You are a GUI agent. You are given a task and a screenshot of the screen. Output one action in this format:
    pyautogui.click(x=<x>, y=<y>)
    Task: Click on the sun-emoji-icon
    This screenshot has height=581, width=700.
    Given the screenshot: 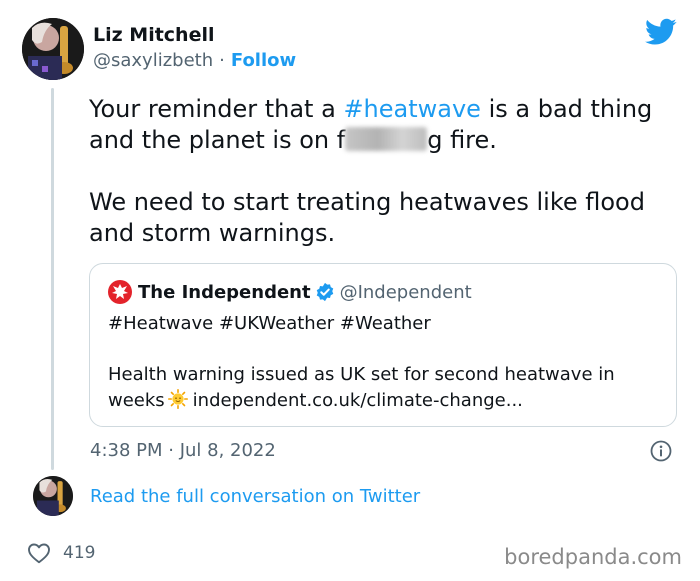 What is the action you would take?
    pyautogui.click(x=177, y=399)
    